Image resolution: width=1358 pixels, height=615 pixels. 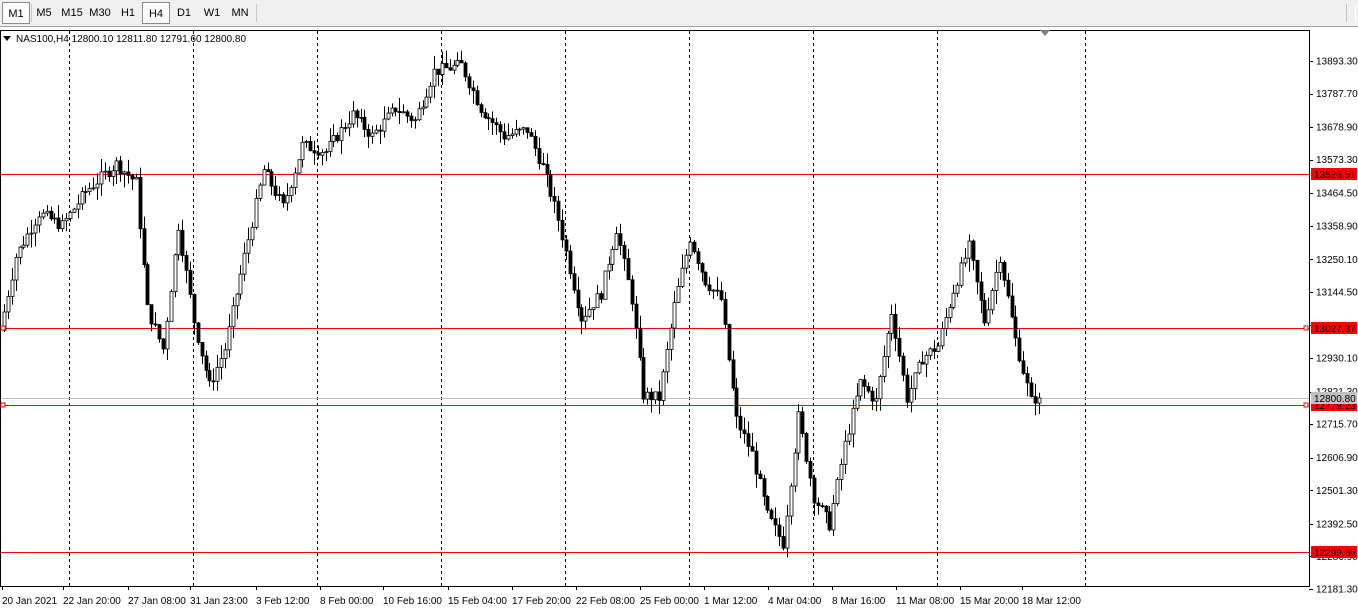 I want to click on timeframe-h1-button: H1, so click(x=128, y=13).